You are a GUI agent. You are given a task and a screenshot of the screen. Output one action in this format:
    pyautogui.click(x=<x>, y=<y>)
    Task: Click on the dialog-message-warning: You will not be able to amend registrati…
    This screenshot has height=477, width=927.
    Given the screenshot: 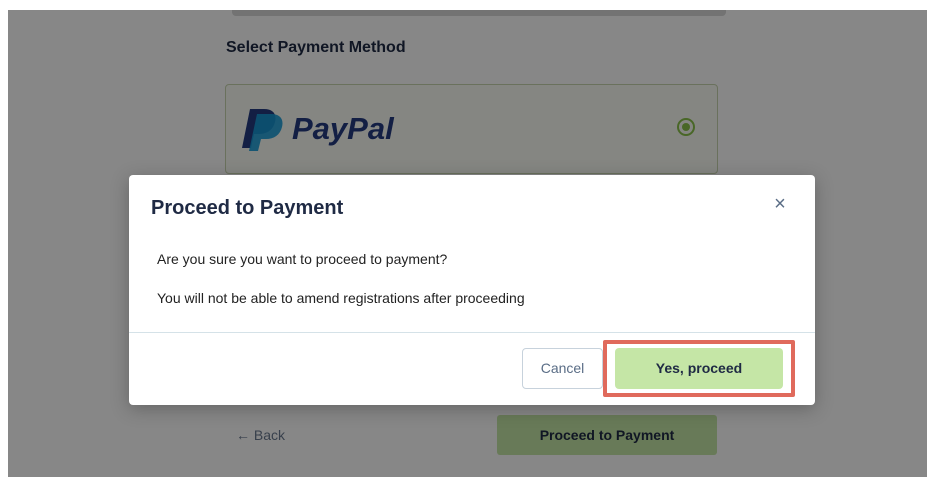 What is the action you would take?
    pyautogui.click(x=341, y=298)
    